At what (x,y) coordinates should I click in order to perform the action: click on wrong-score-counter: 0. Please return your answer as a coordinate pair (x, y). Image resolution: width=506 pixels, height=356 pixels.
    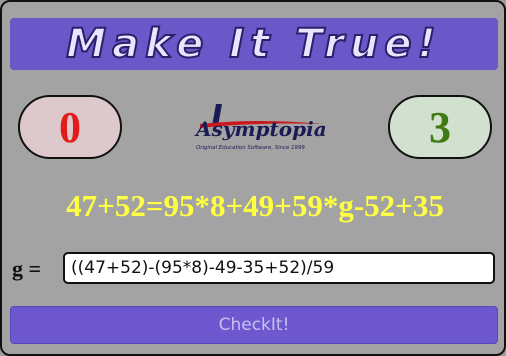
    Looking at the image, I should click on (70, 127).